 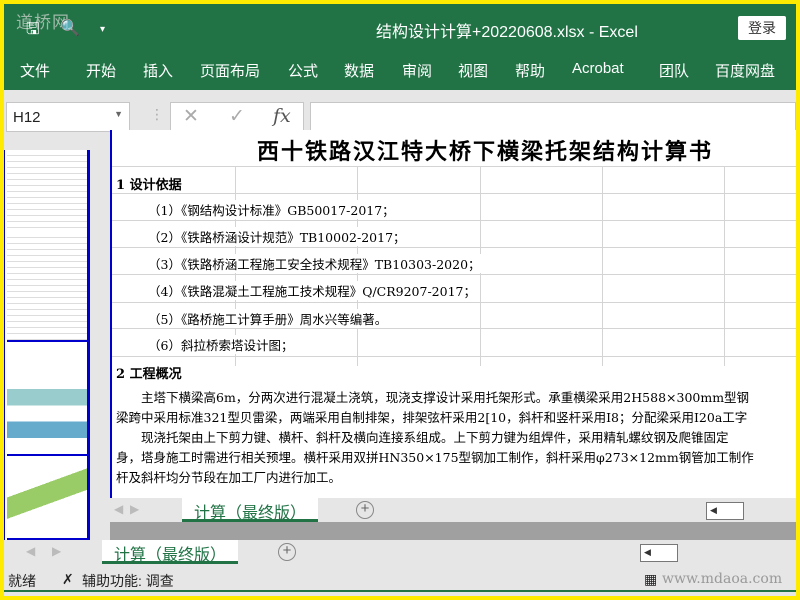 I want to click on inner-sheet-tab-bar: ◀ ▶ 计算（最终版） + ◀, so click(x=453, y=510).